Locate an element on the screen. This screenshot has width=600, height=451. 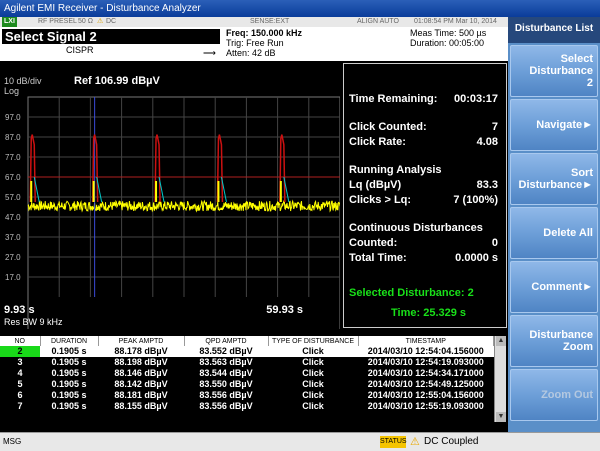
y-tick-label: 27.0 is located at coordinates (13, 257).